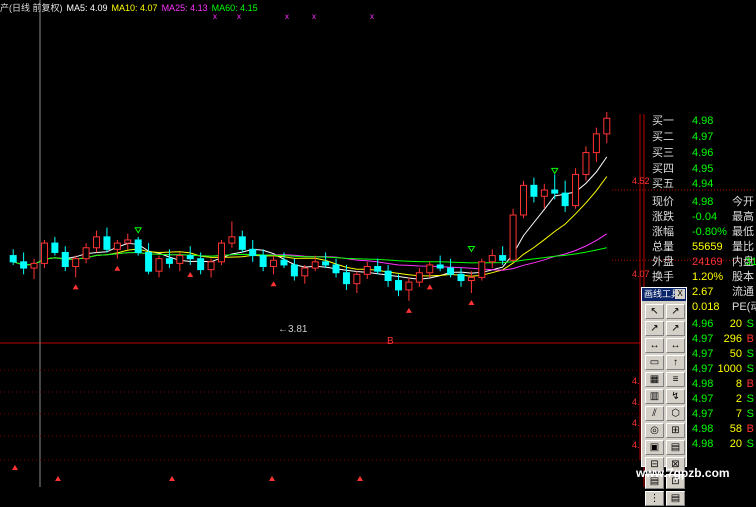  Describe the element at coordinates (641, 274) in the screenshot. I see `axis-label-407: 4.07` at that location.